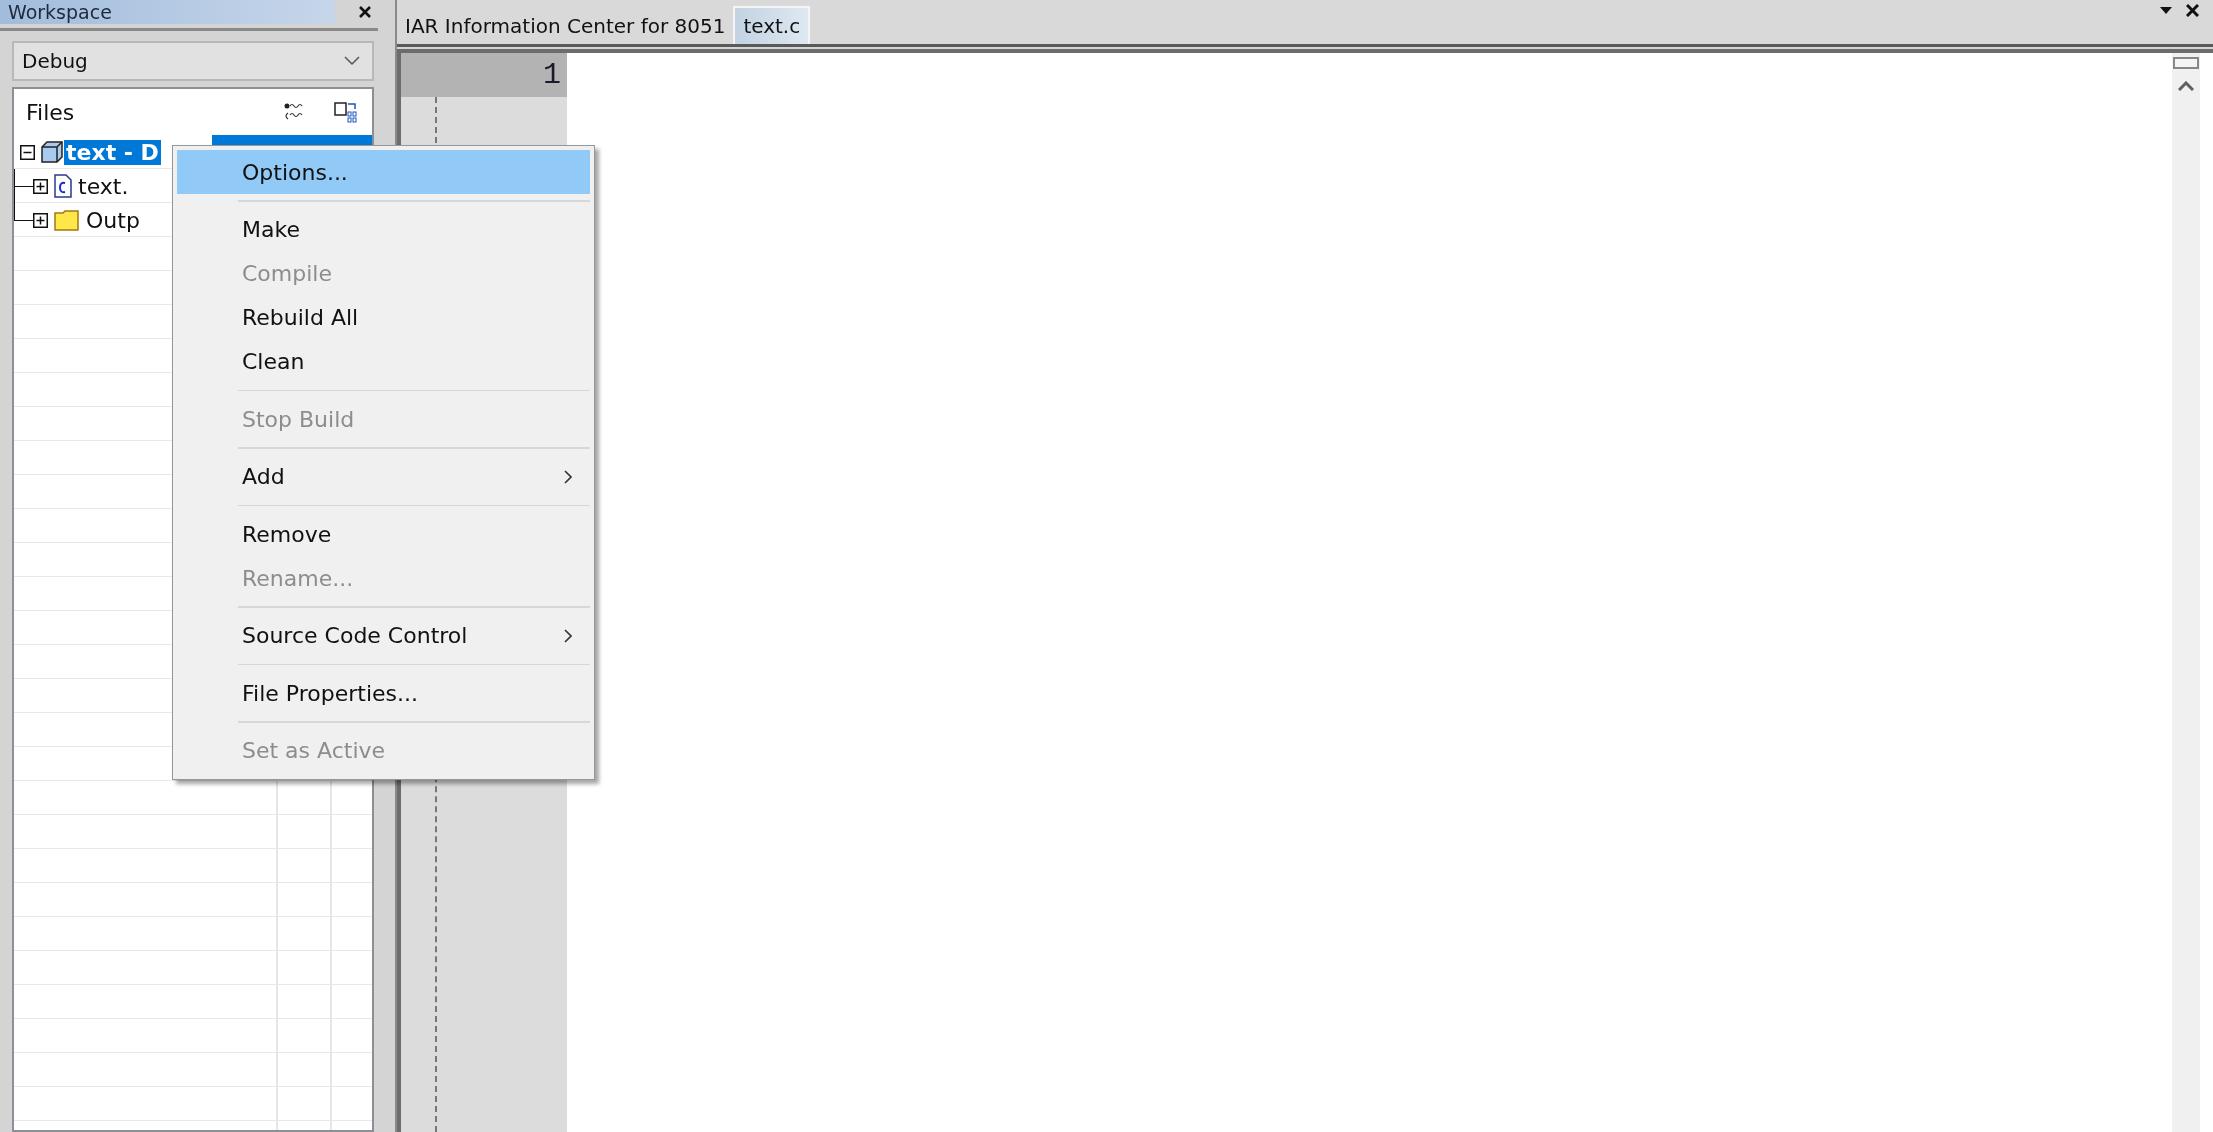 Image resolution: width=2213 pixels, height=1132 pixels. Describe the element at coordinates (565, 26) in the screenshot. I see `editor-tab: IAR Information Center for 8051` at that location.